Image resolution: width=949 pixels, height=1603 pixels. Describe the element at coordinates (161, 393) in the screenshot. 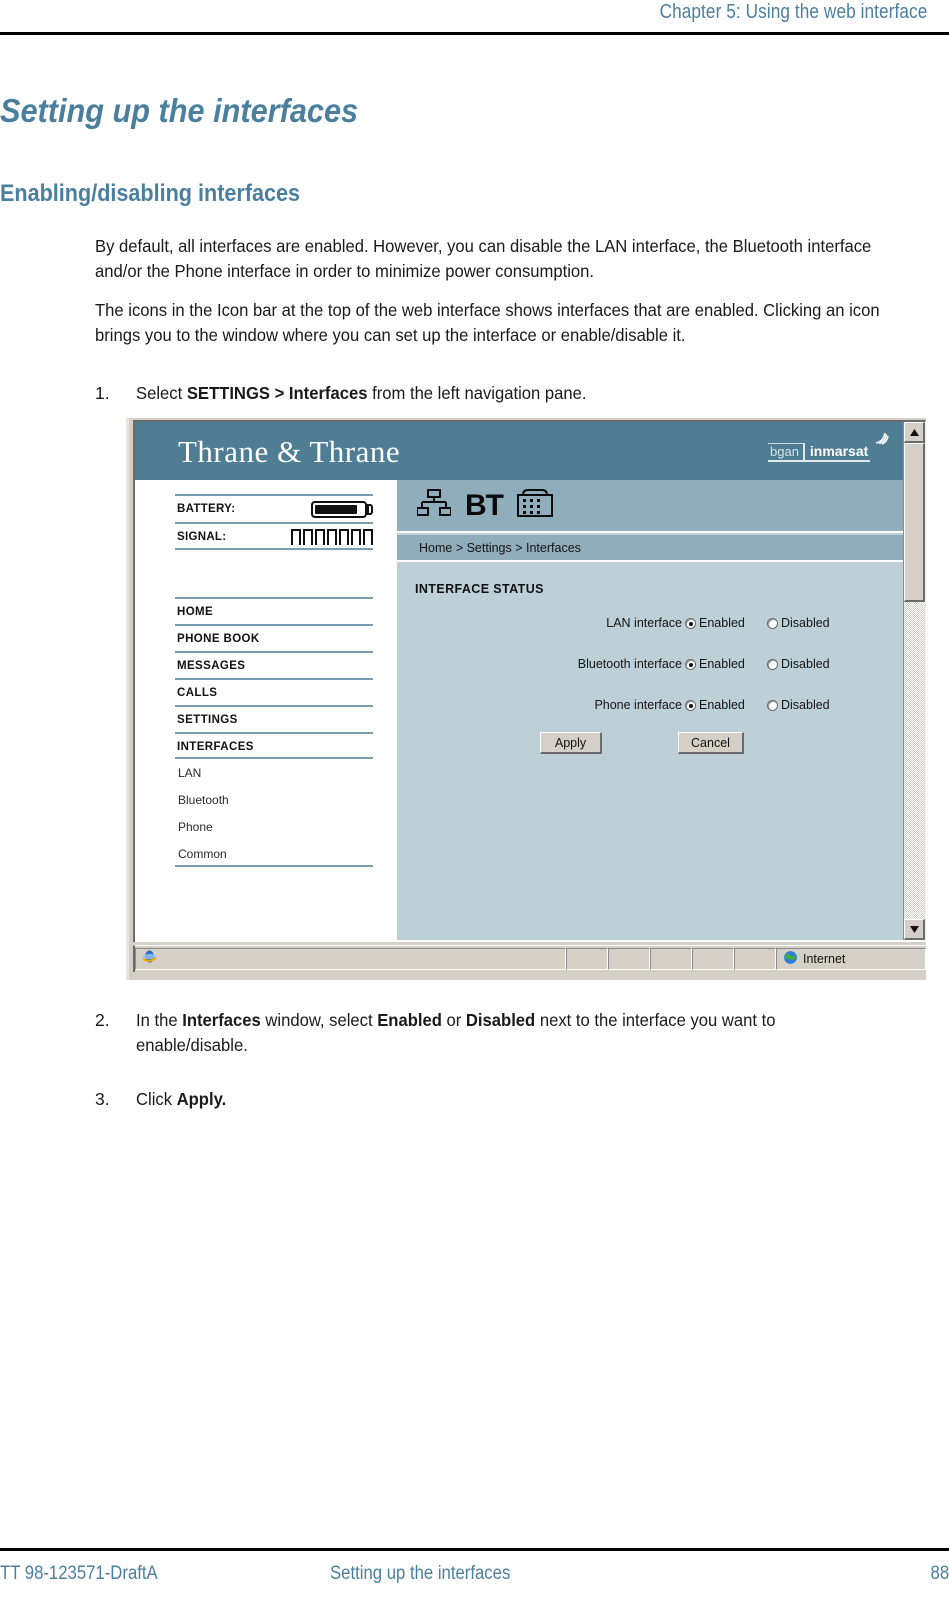

I see `step-plain: Select` at that location.